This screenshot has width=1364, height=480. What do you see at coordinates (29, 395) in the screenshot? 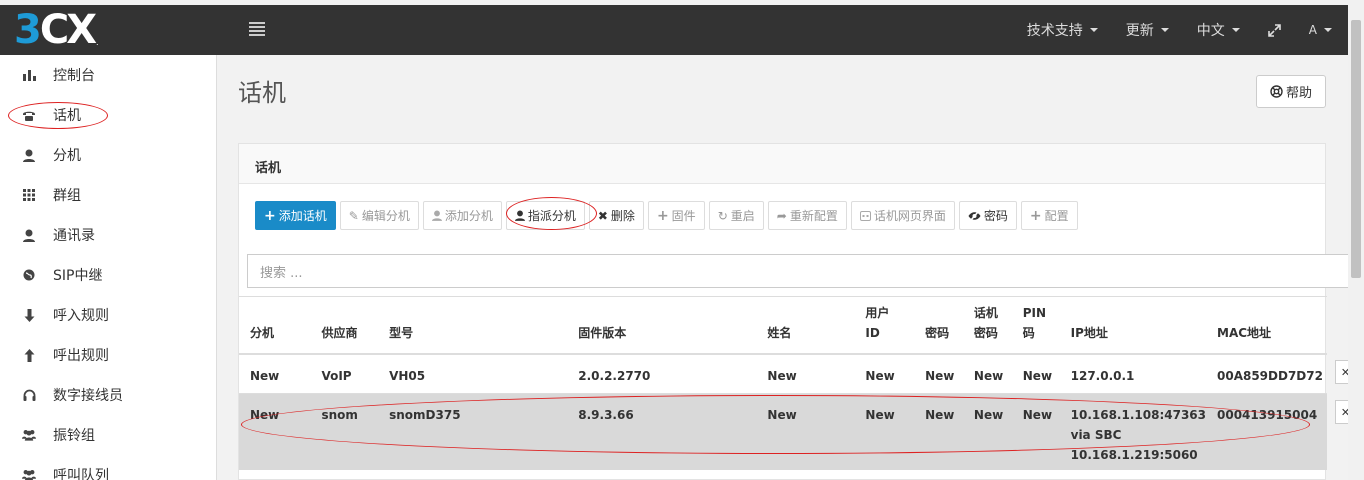
I see `headset-icon` at bounding box center [29, 395].